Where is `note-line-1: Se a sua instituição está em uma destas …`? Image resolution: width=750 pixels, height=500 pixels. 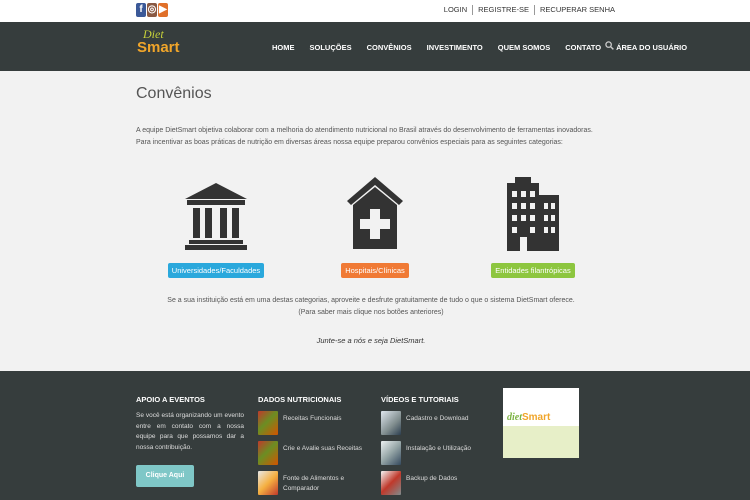 note-line-1: Se a sua instituição está em uma destas … is located at coordinates (371, 300).